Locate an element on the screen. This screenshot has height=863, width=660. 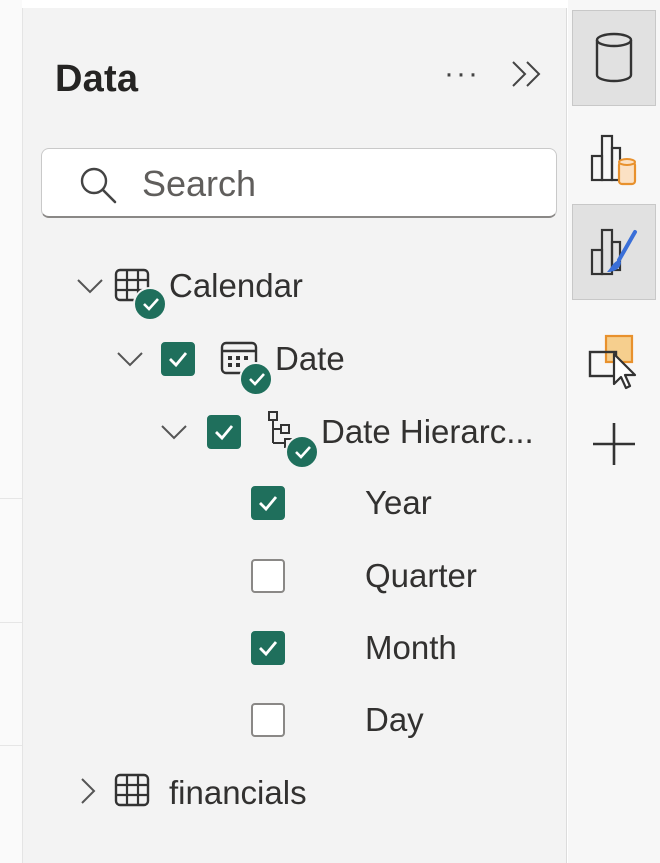
table-icon is located at coordinates (132, 790).